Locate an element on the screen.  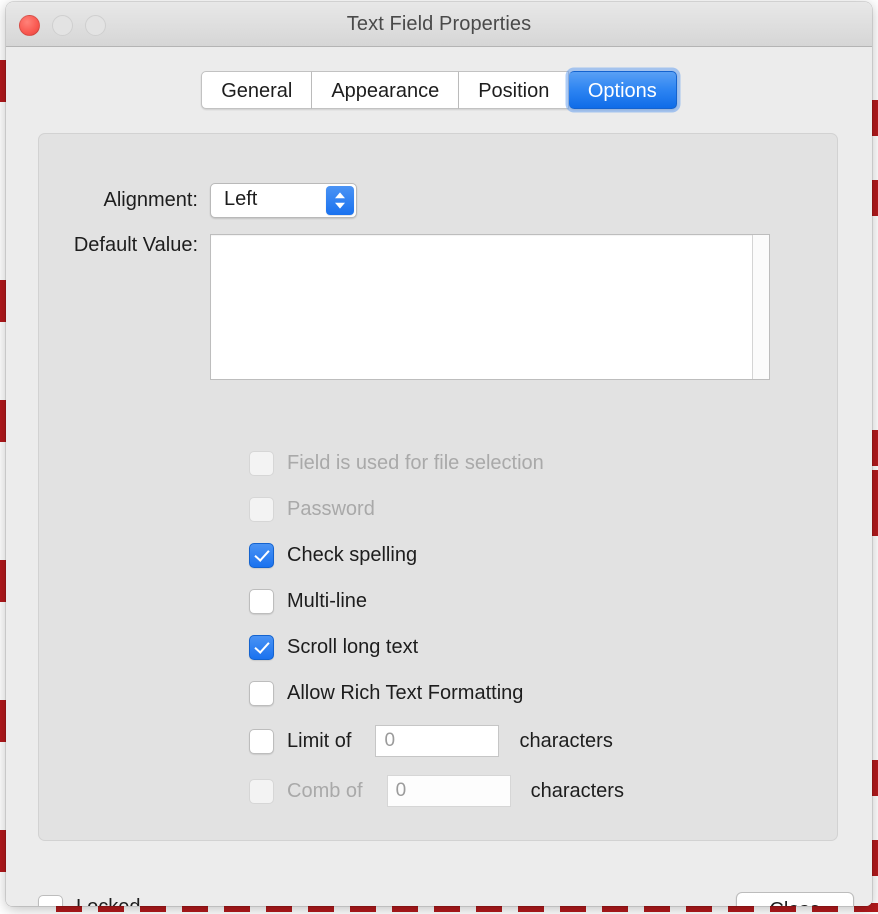
comb-of-unit: characters is located at coordinates (577, 790).